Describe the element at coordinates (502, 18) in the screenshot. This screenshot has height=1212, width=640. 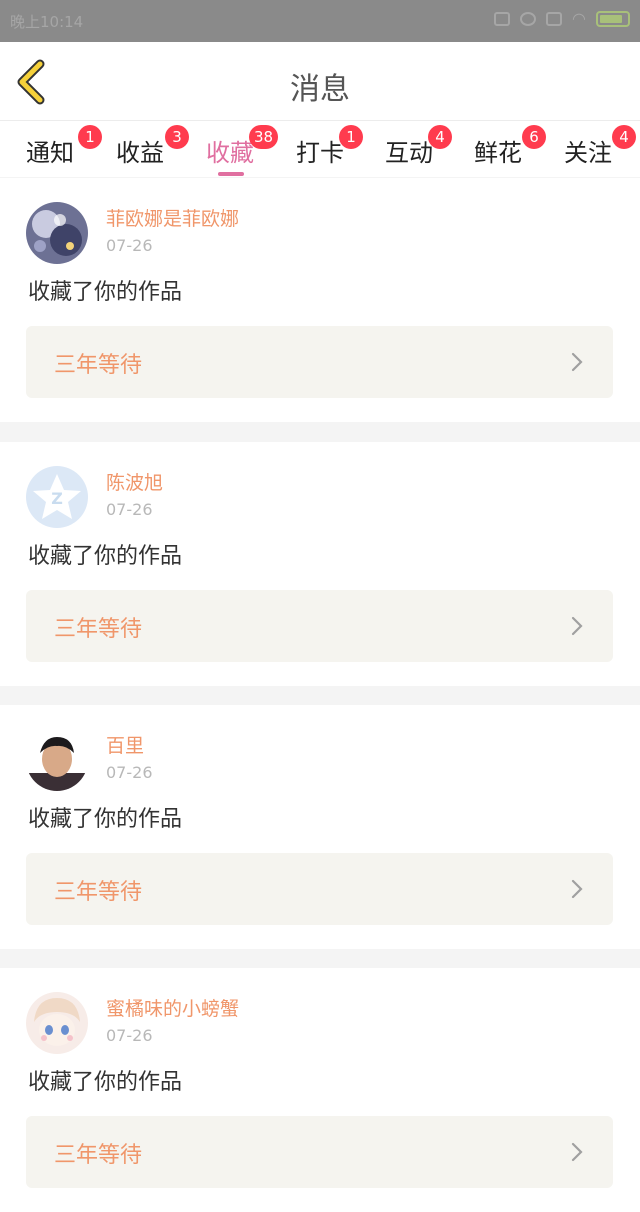
I see `sim-icon` at that location.